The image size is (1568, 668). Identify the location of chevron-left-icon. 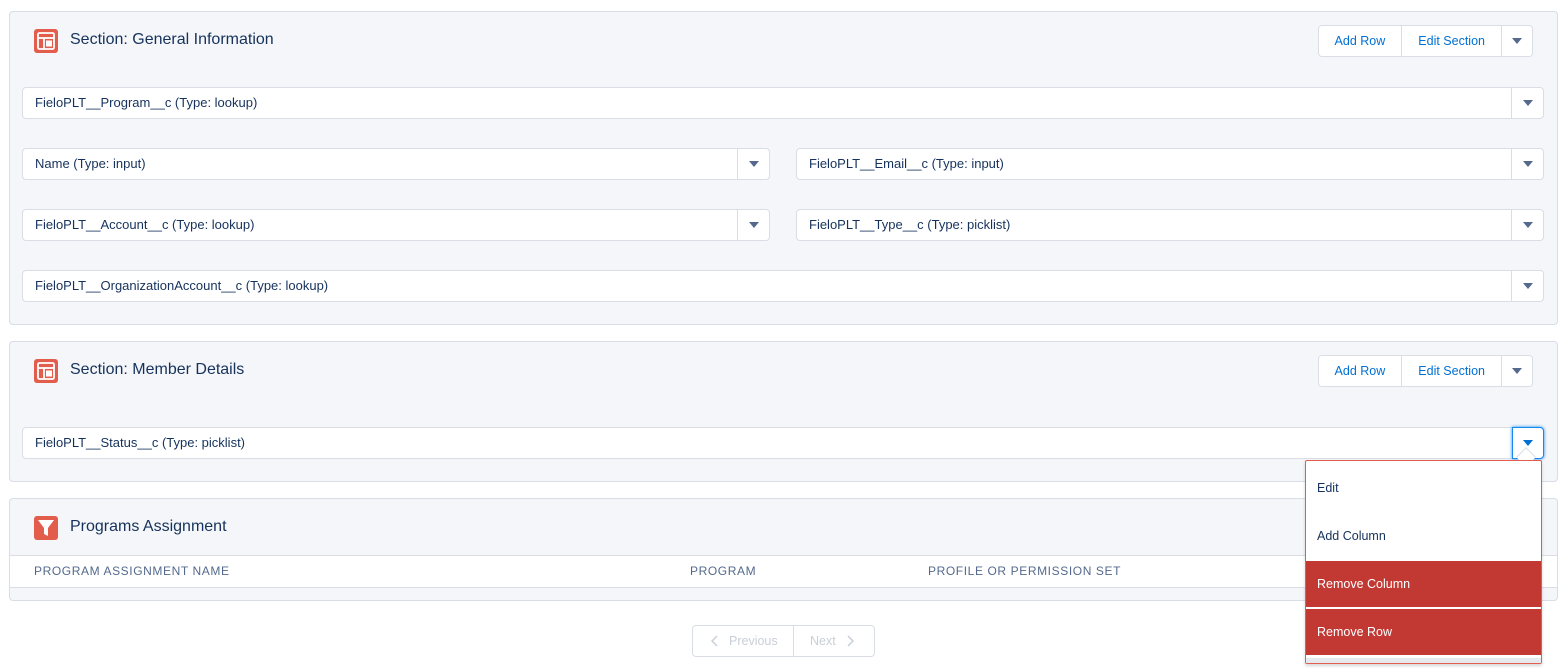
(714, 641).